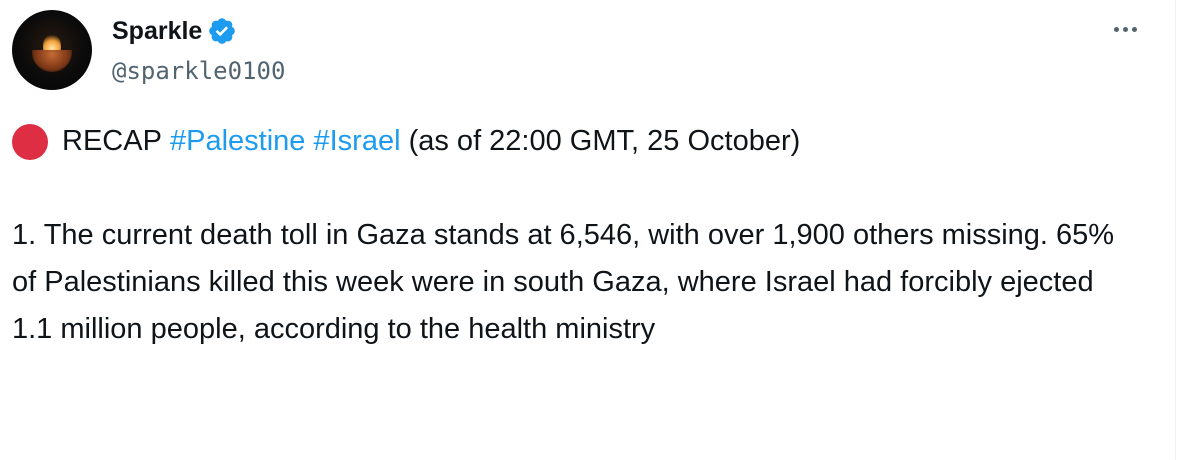 The width and height of the screenshot is (1190, 460). What do you see at coordinates (198, 51) in the screenshot?
I see `author-names: Sparkle @sparkle0100` at bounding box center [198, 51].